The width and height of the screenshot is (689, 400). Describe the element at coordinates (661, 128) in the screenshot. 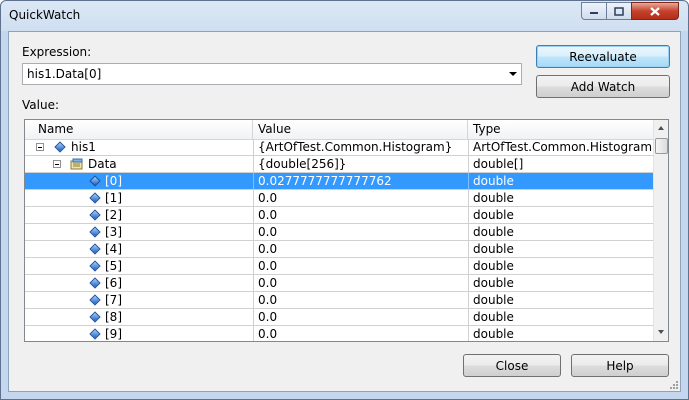

I see `scroll-up-icon` at that location.